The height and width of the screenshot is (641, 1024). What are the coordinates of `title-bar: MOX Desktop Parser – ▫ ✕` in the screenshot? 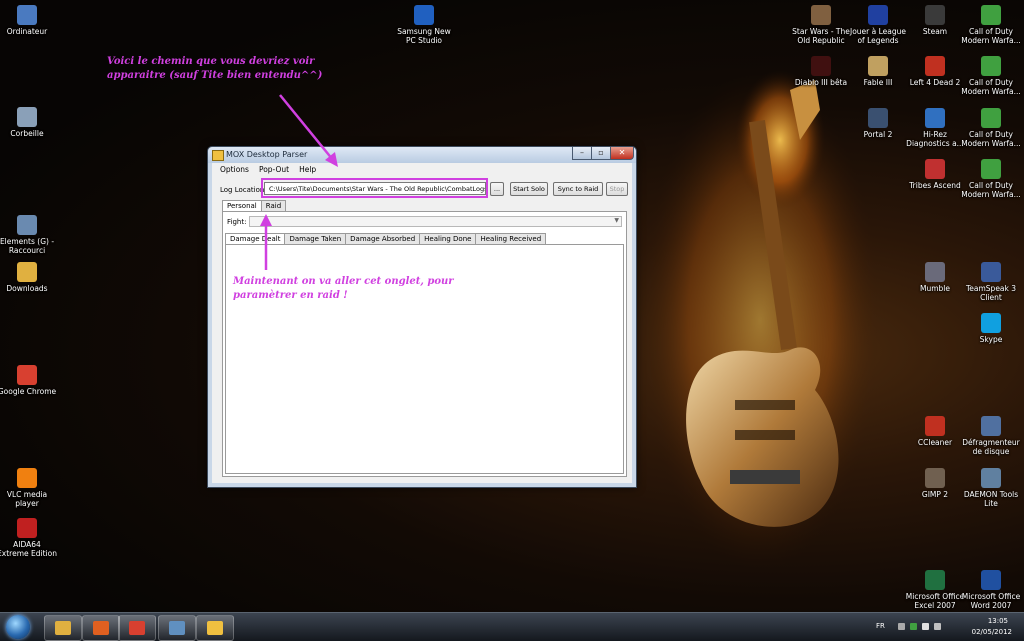 It's located at (422, 155).